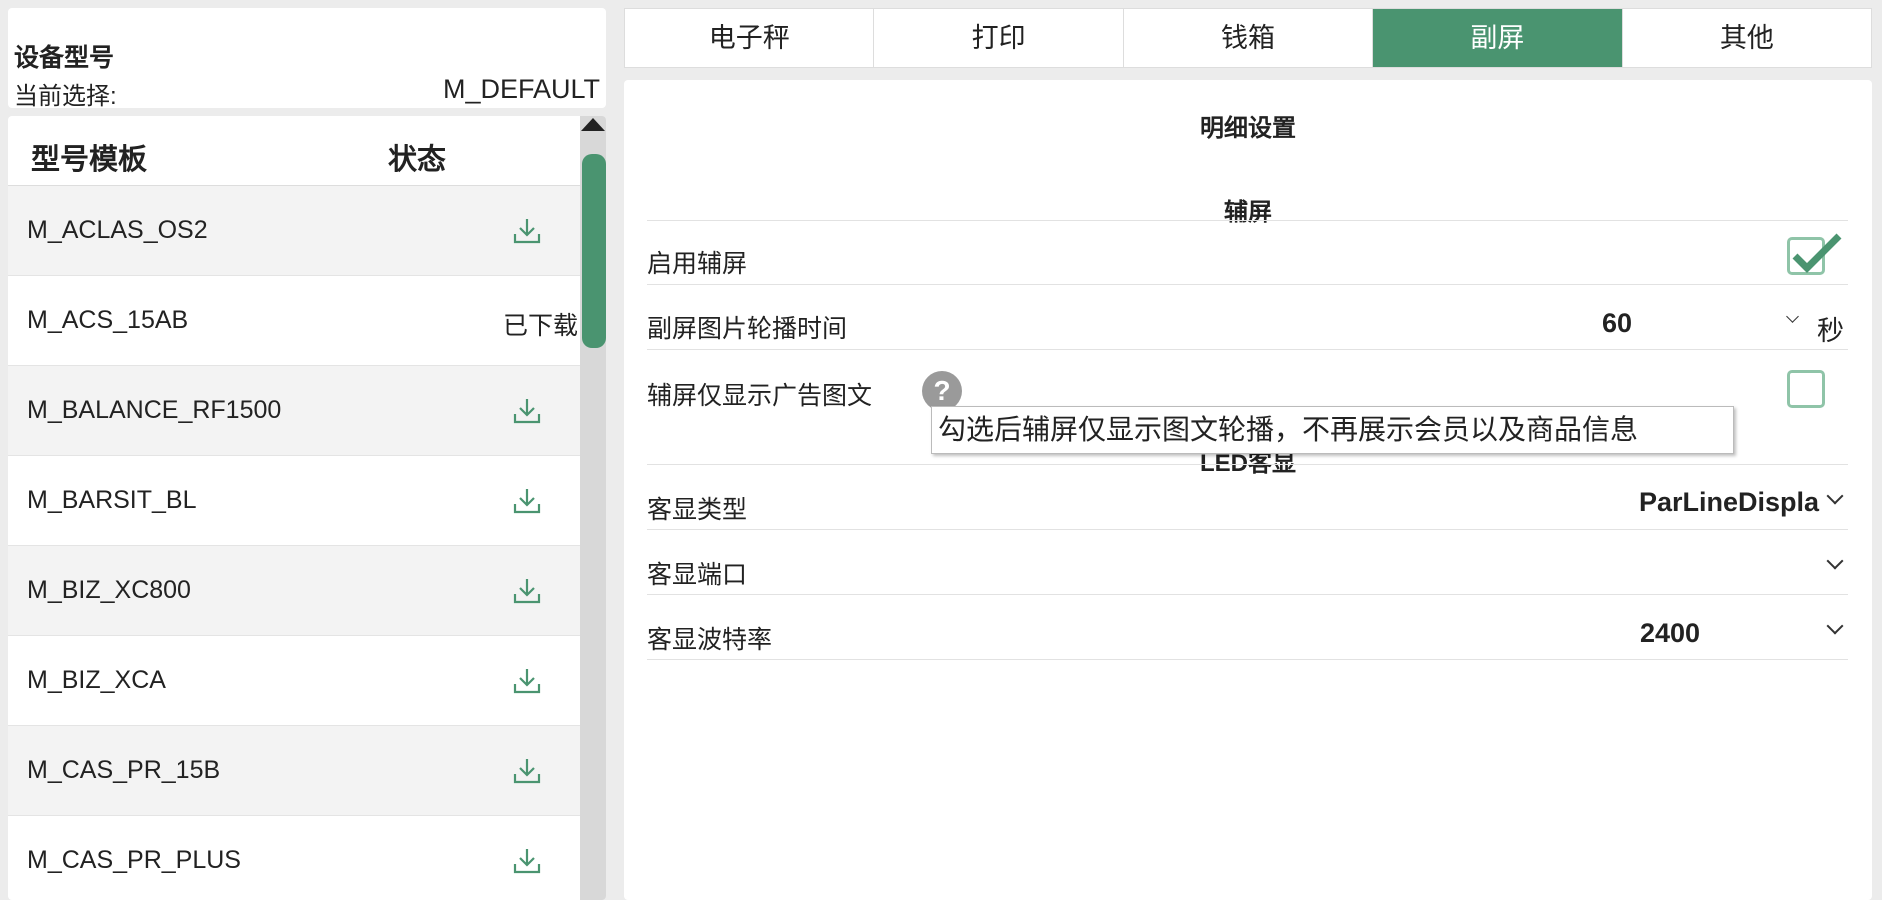  What do you see at coordinates (294, 771) in the screenshot?
I see `list-item: M_CAS_PR_15B` at bounding box center [294, 771].